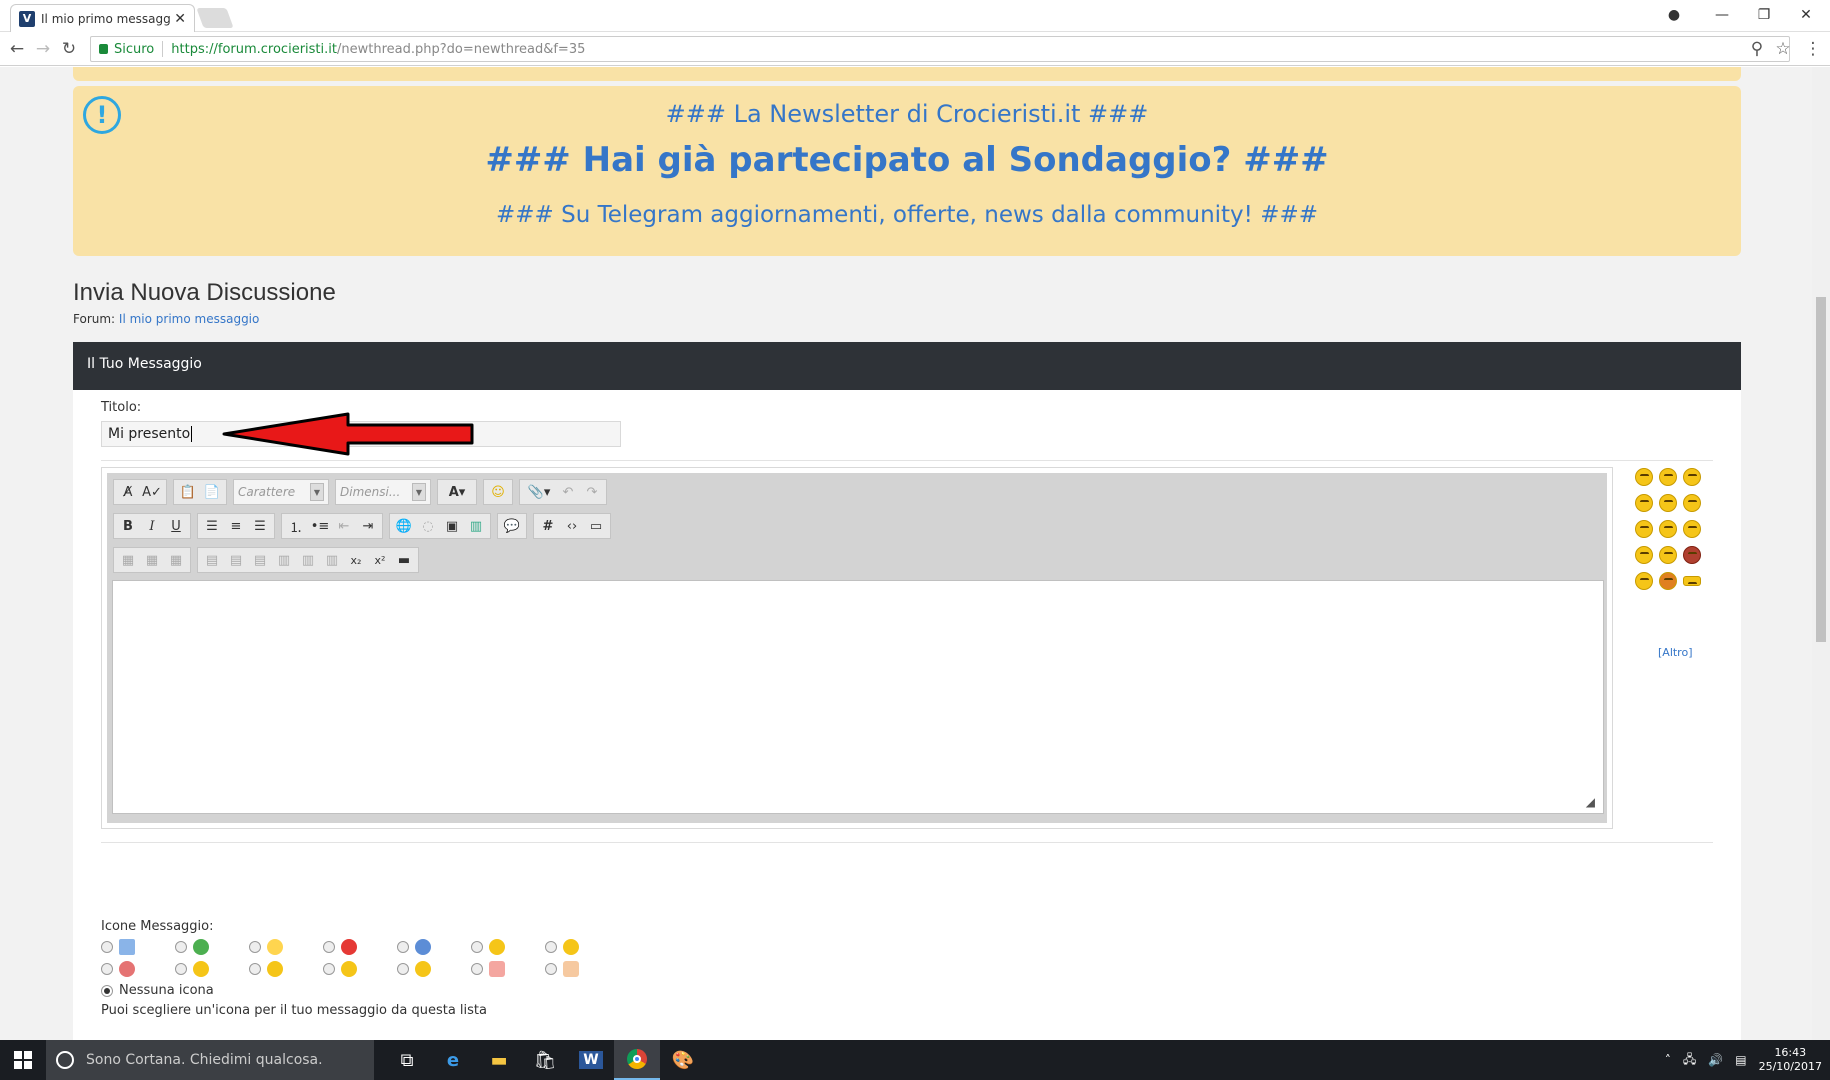  I want to click on new-tab-button, so click(215, 18).